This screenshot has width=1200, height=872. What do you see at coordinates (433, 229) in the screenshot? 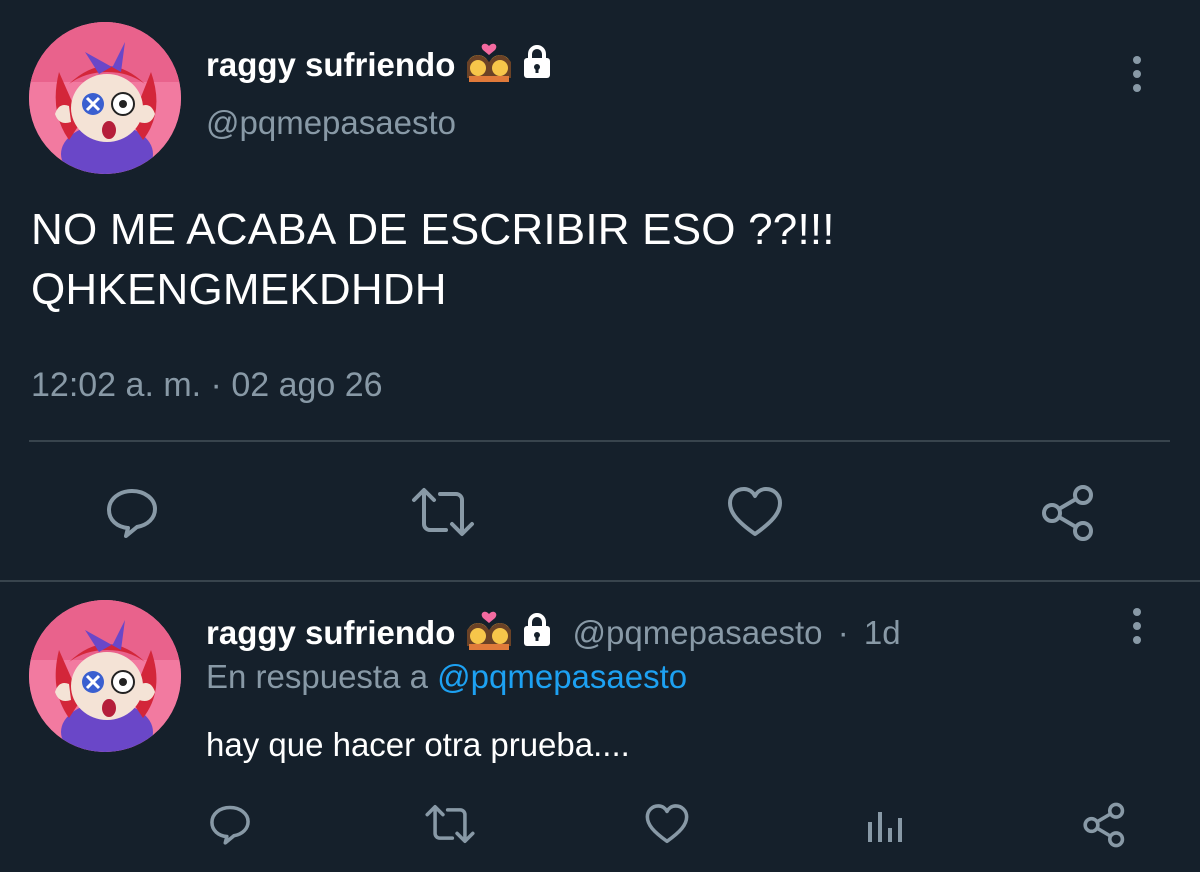
I see `tweet-text-line1: NO ME ACABA DE ESCRIBIR ESO ??!!!` at bounding box center [433, 229].